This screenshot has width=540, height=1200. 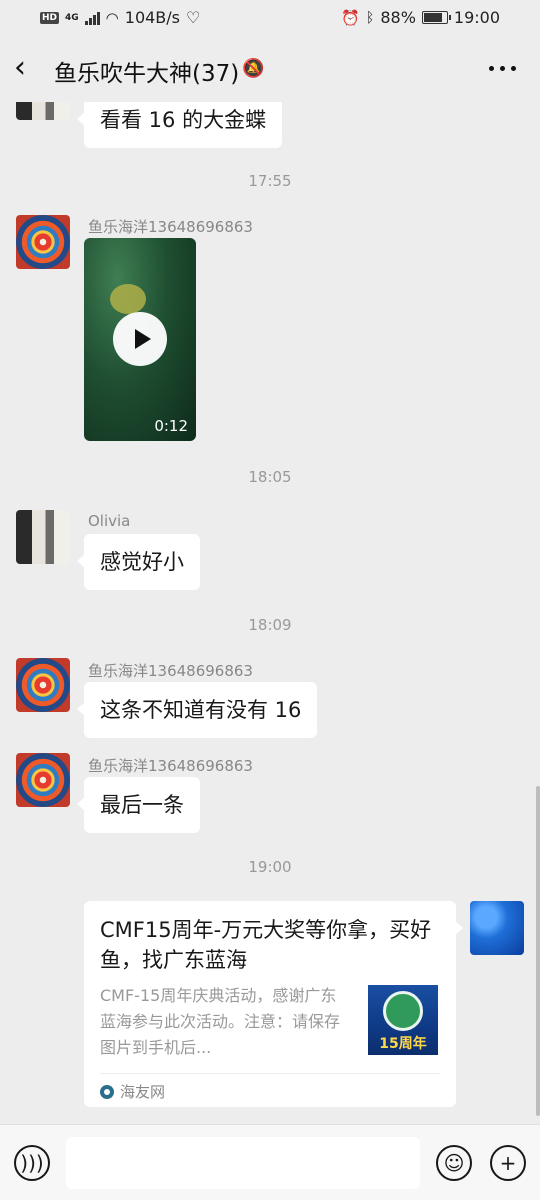 I want to click on more-dots-icon, so click(x=502, y=68).